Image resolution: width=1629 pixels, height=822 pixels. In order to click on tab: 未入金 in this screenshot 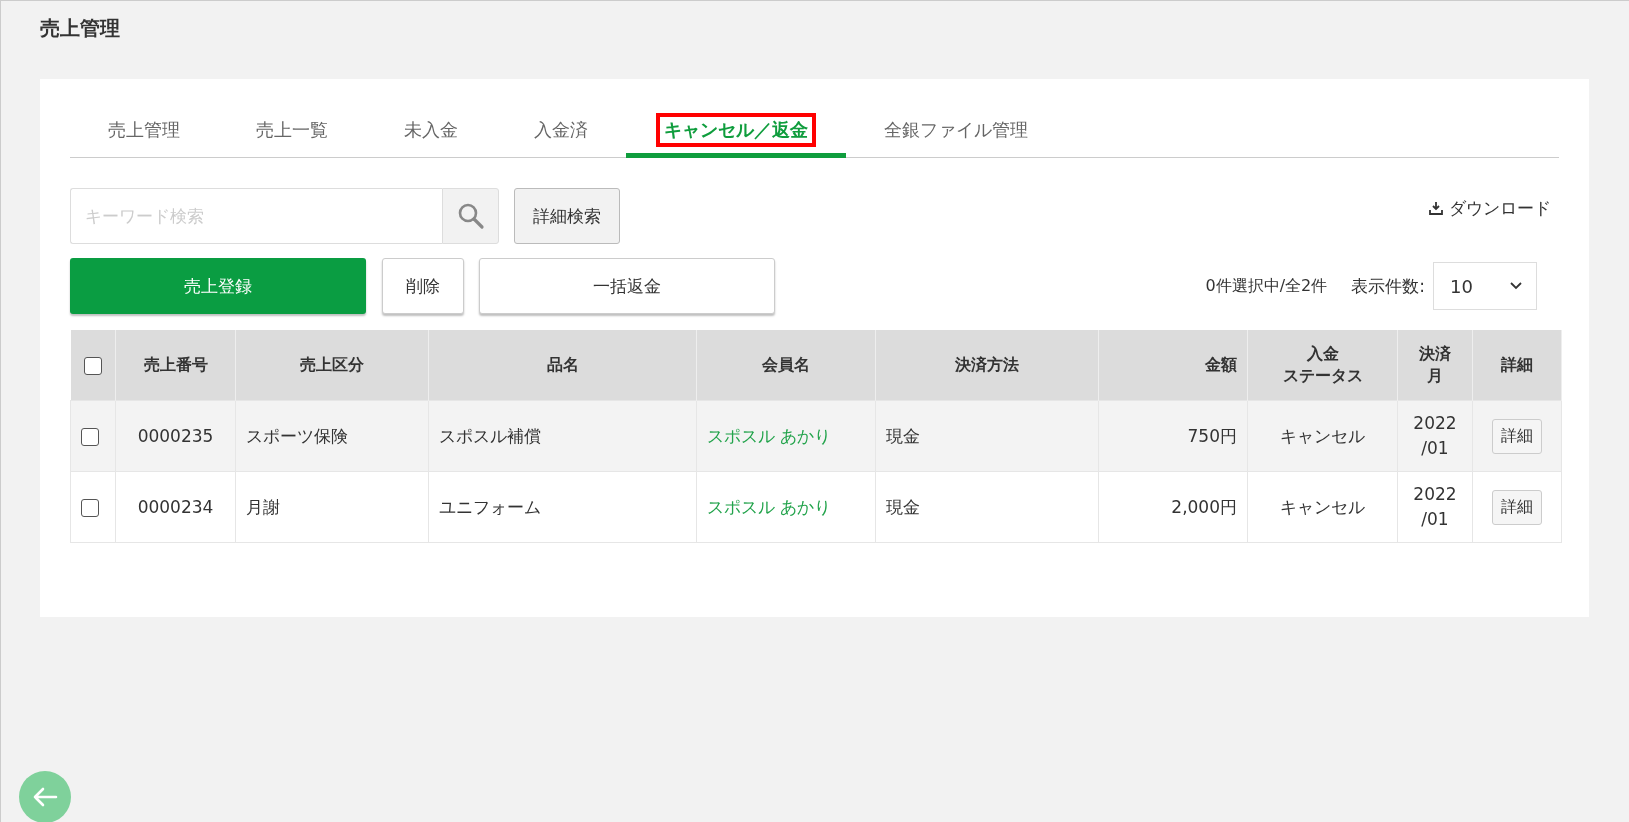, I will do `click(431, 132)`.